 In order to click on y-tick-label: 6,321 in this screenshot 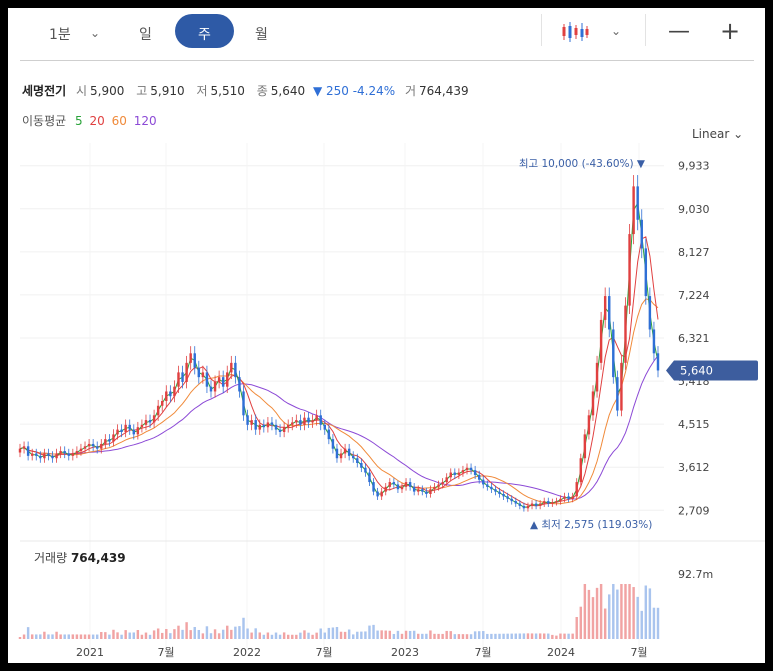, I will do `click(694, 338)`.